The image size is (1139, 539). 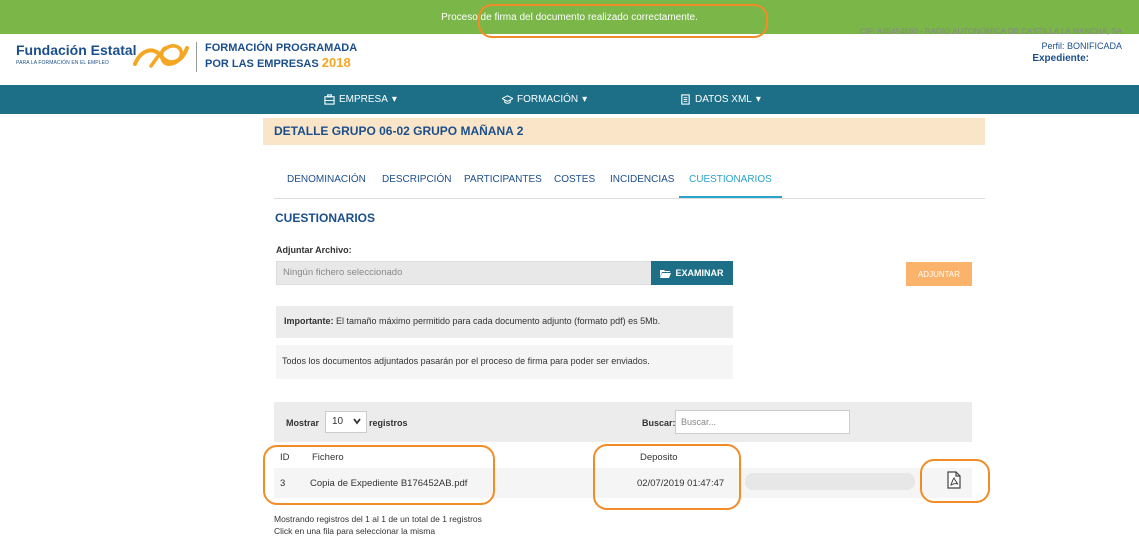 What do you see at coordinates (699, 273) in the screenshot?
I see `browse-button-label: EXAMINAR` at bounding box center [699, 273].